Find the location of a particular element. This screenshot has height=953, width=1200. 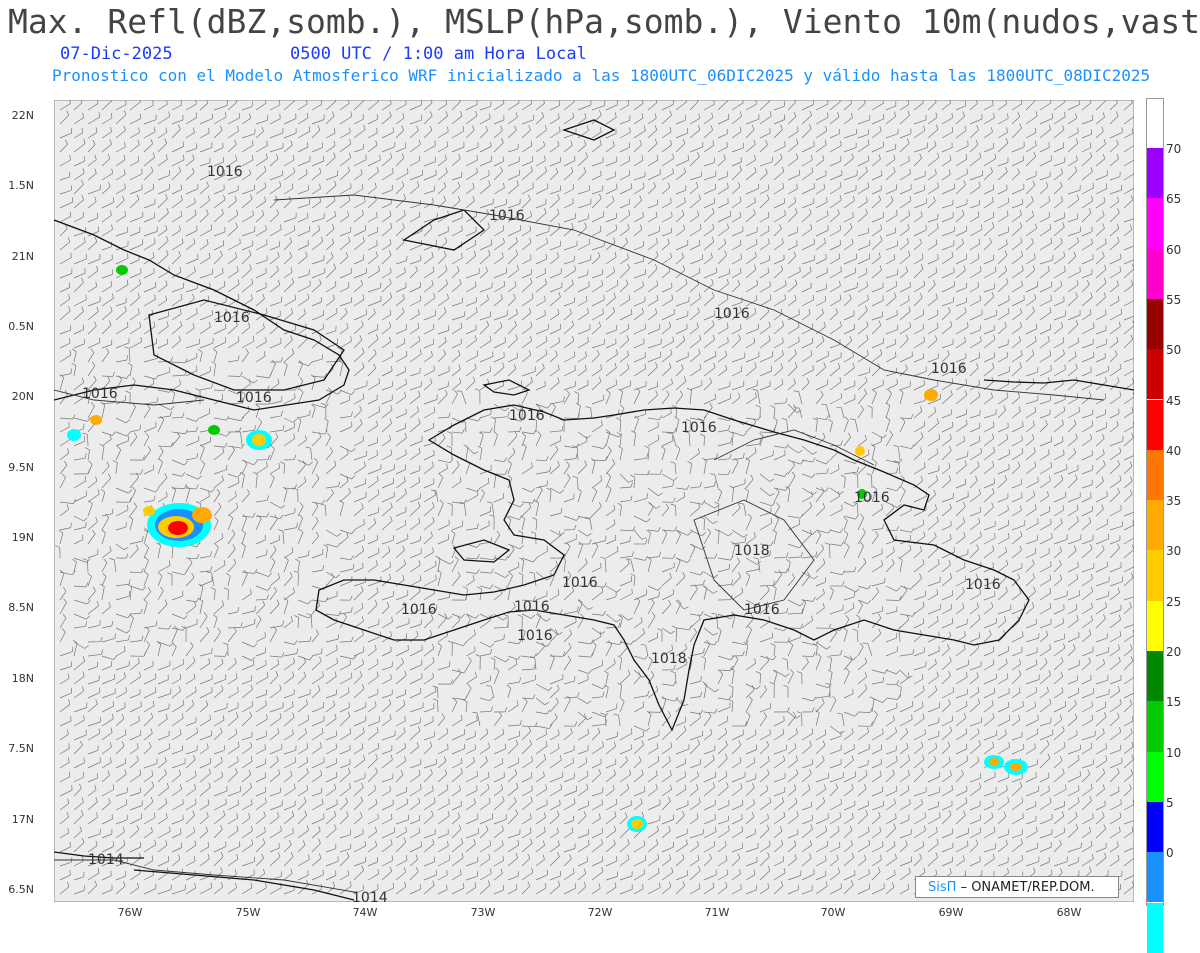

colorbar-label: 60 is located at coordinates (1173, 250).